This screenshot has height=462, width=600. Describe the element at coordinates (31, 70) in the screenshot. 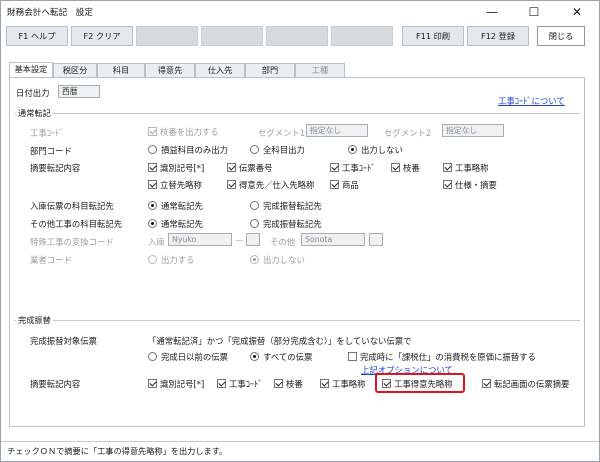

I see `tab-basic: 基本設定` at that location.